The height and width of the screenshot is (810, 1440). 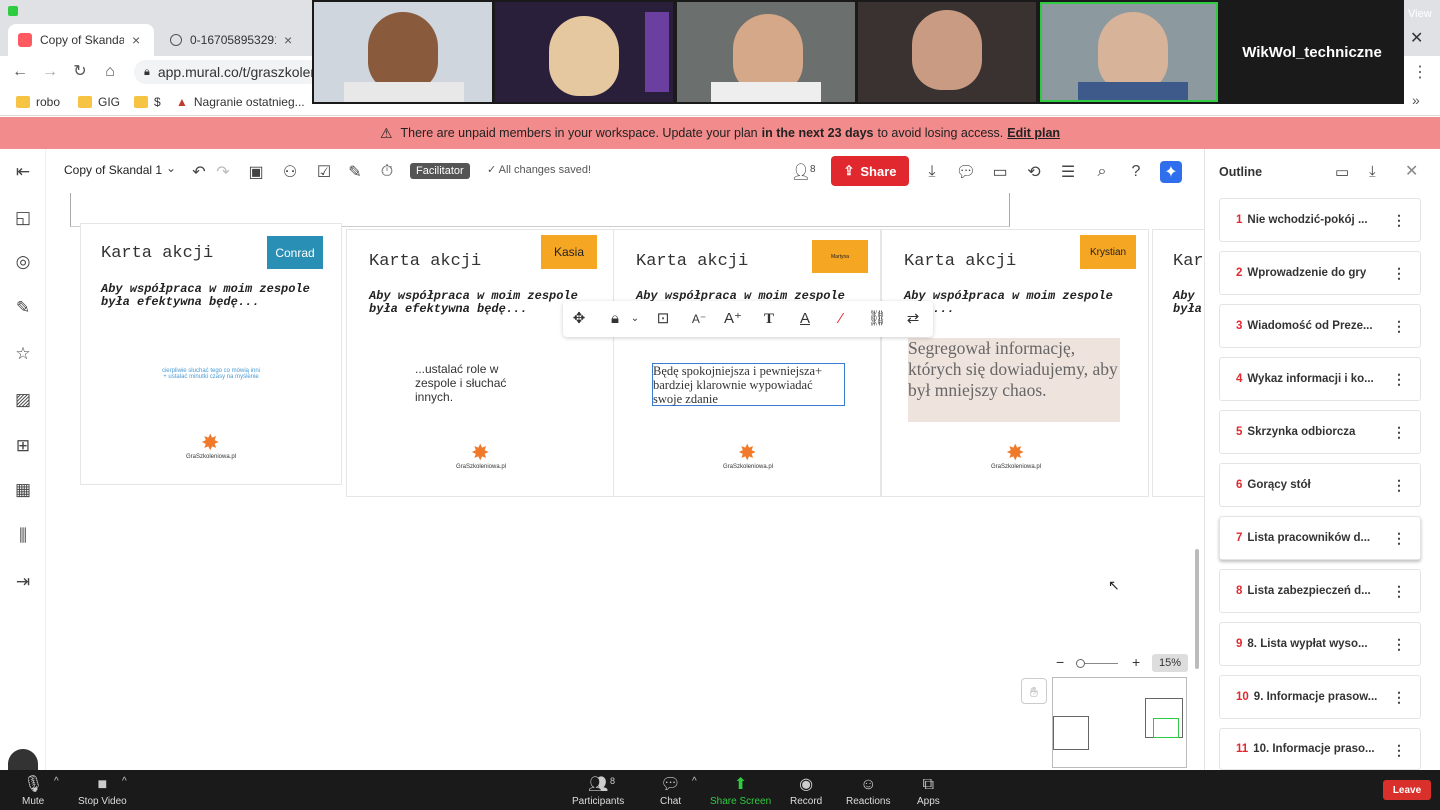 What do you see at coordinates (227, 72) in the screenshot?
I see `url-field: 🔒︎ app.mural.co/t/graszkolen` at bounding box center [227, 72].